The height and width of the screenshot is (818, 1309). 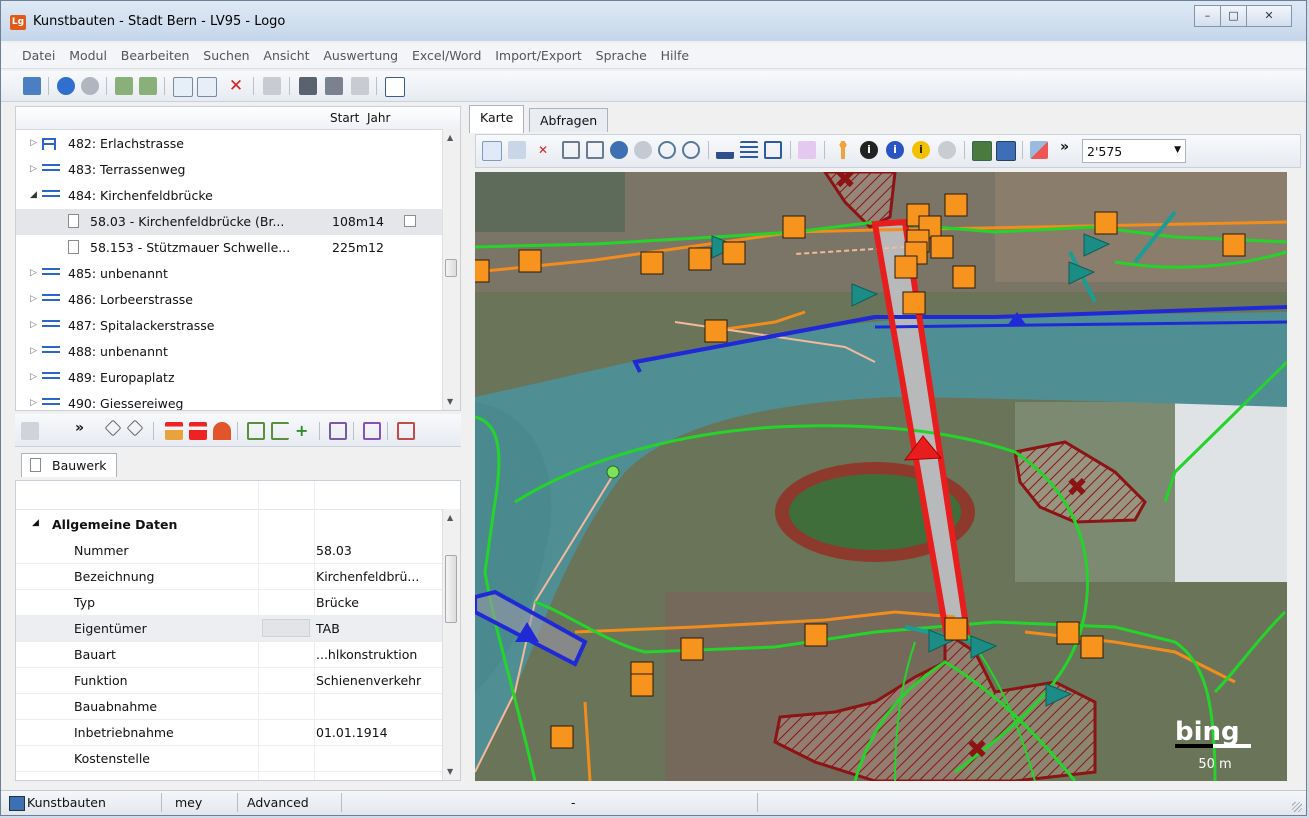 I want to click on menu-sprache: Sprache, so click(x=621, y=56).